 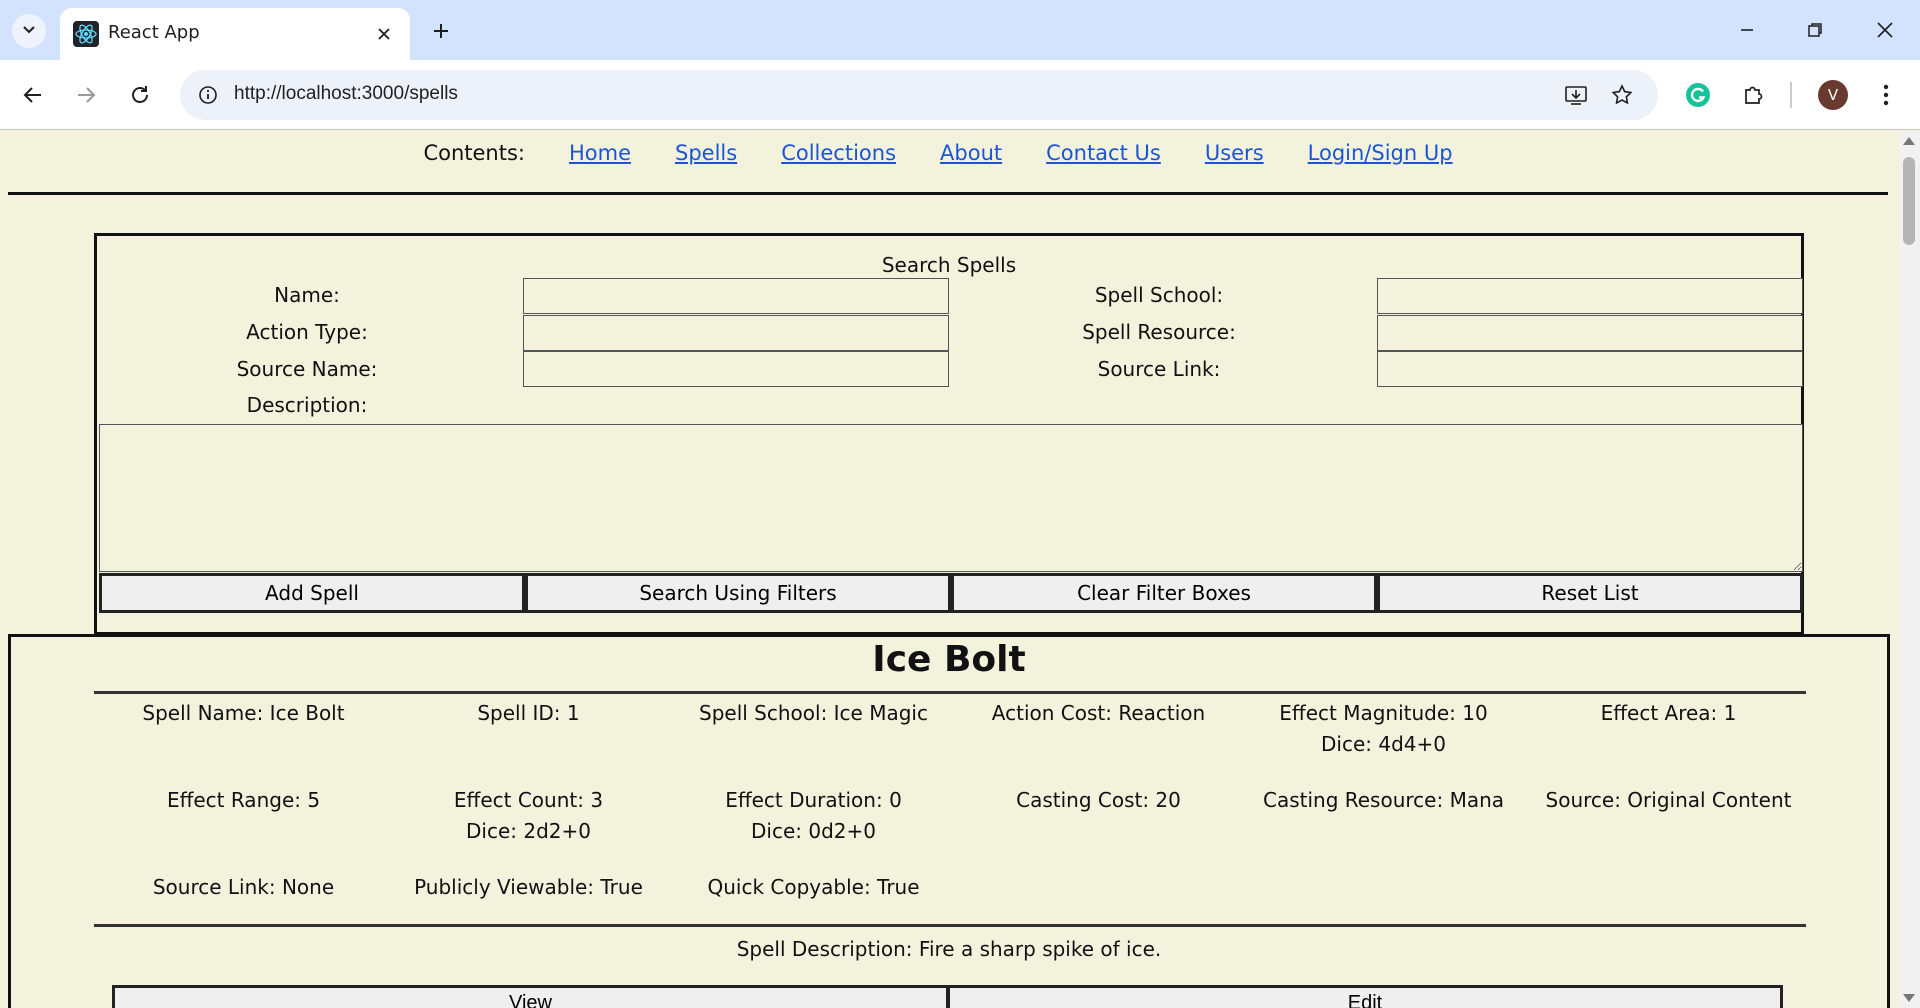 I want to click on spell-field-text: Source: Original Content, so click(x=1668, y=800).